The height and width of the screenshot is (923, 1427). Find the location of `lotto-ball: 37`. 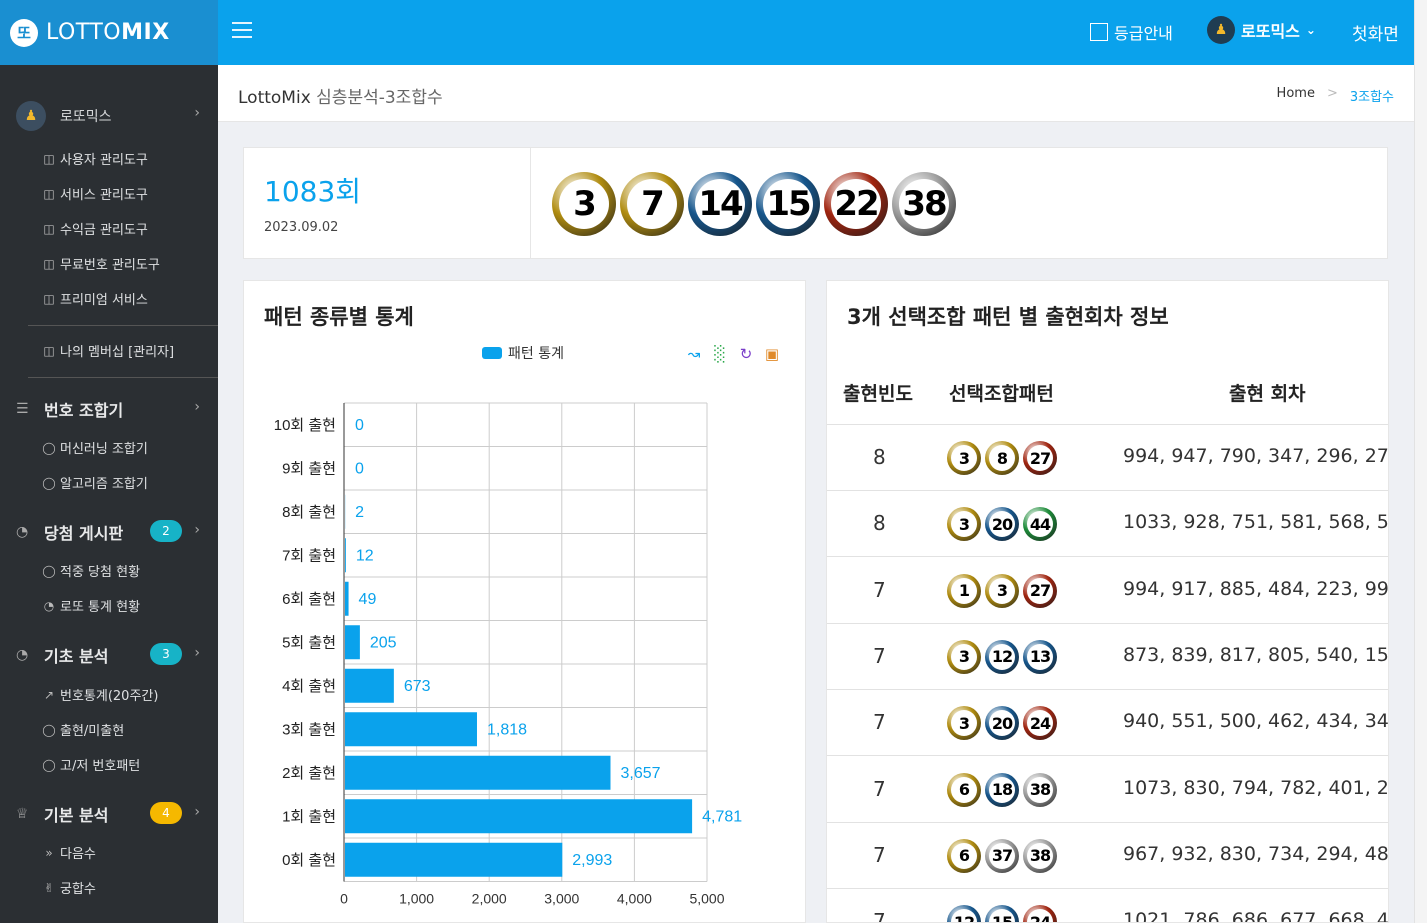

lotto-ball: 37 is located at coordinates (1002, 855).